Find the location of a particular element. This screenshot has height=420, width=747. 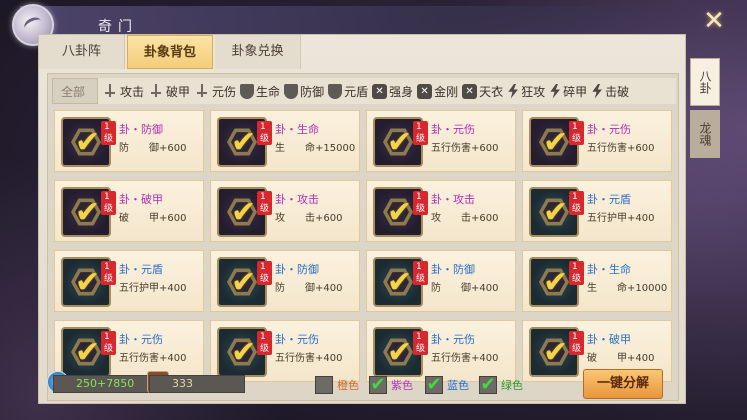

bolt-icon is located at coordinates (555, 91).